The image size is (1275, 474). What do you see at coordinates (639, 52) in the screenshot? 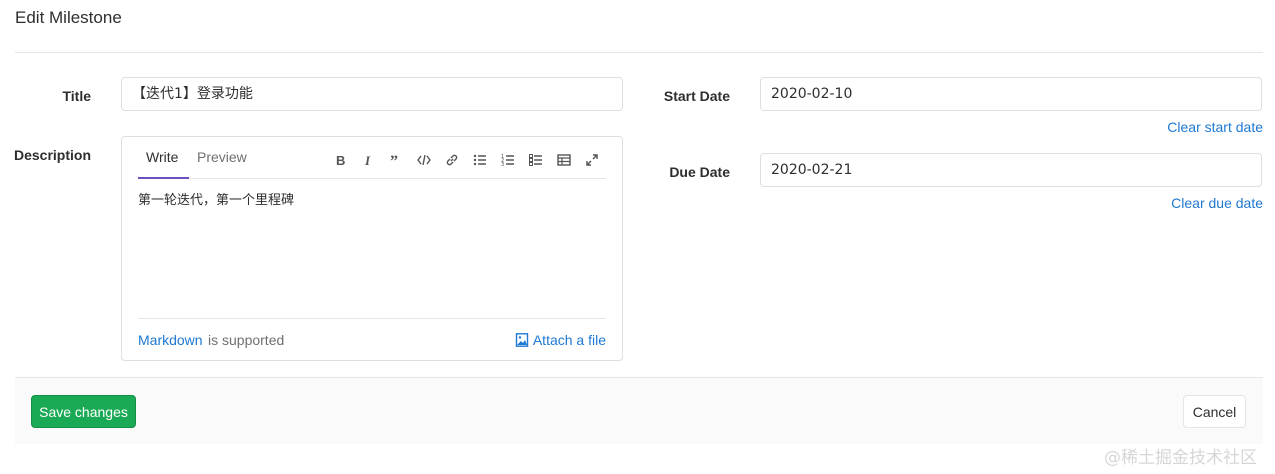
I see `title-divider` at bounding box center [639, 52].